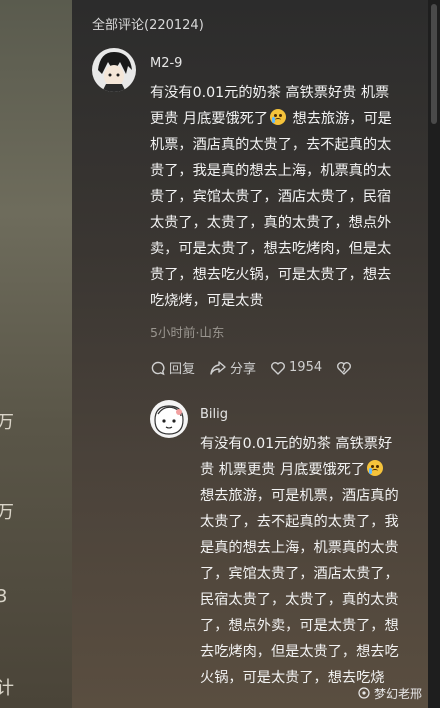  What do you see at coordinates (214, 414) in the screenshot?
I see `comment-username: Bilig` at bounding box center [214, 414].